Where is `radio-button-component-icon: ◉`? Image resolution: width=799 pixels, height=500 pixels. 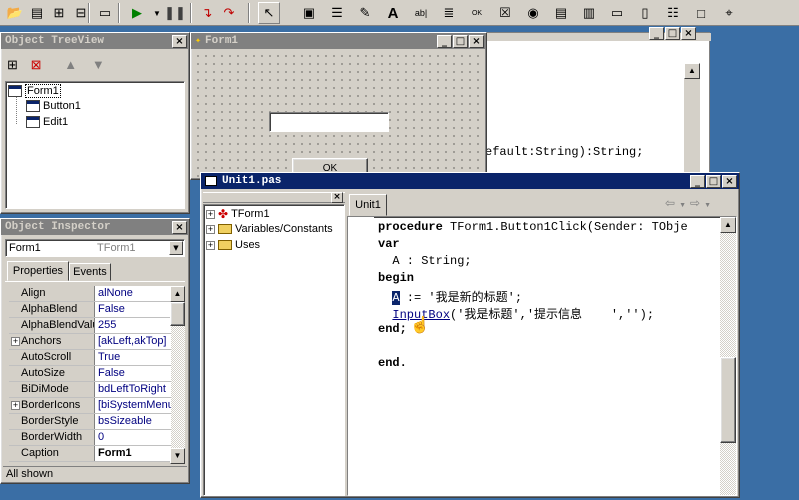
radio-button-component-icon: ◉ is located at coordinates (533, 13).